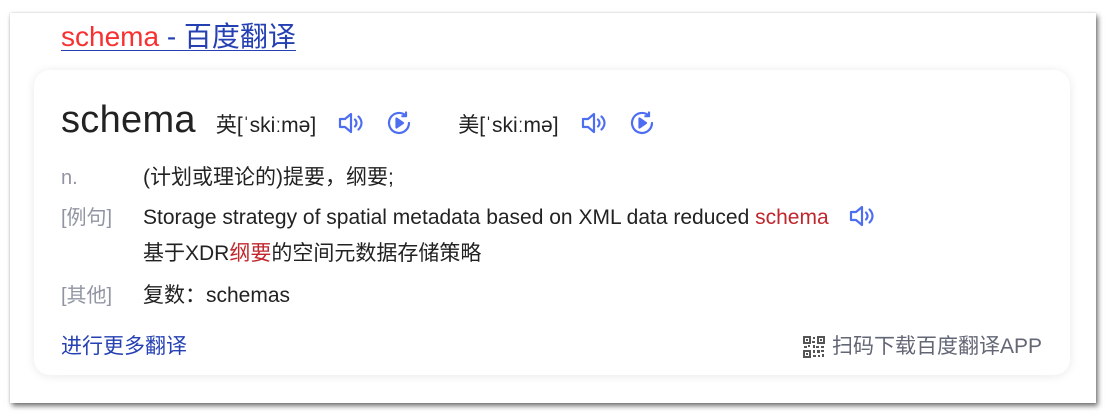 This screenshot has width=1110, height=419. Describe the element at coordinates (376, 253) in the screenshot. I see `example-translation-suffix: 的空间元数据存储策略` at that location.